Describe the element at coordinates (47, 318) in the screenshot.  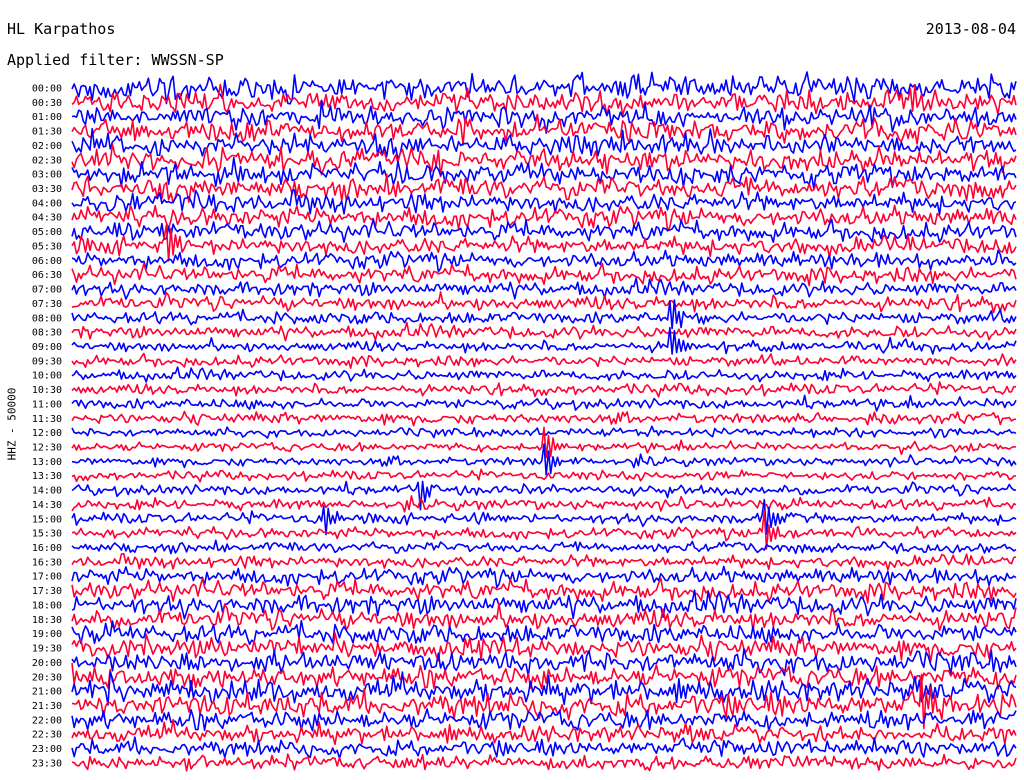
I see `y-tick-label: 08:00` at that location.